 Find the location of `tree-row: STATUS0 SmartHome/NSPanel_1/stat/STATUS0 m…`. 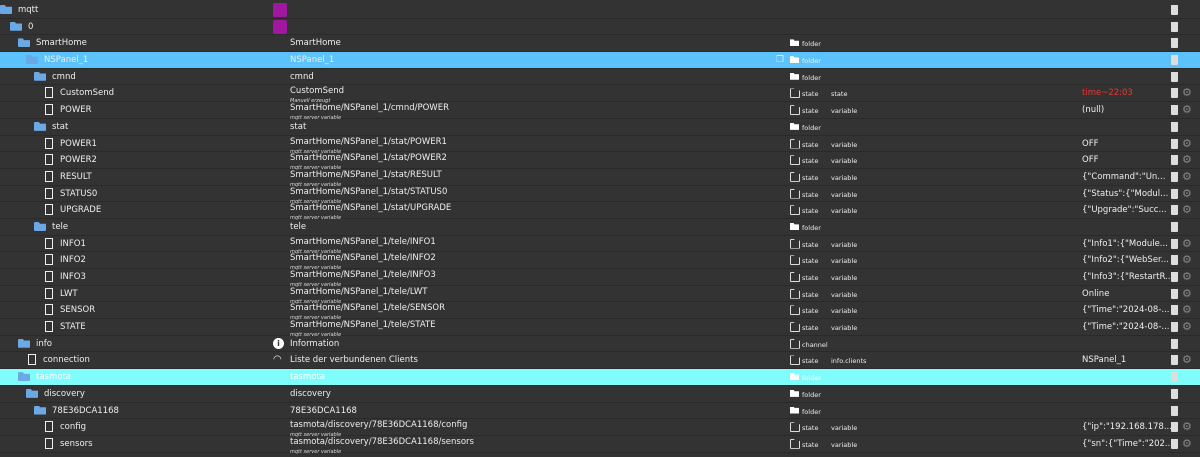

tree-row: STATUS0 SmartHome/NSPanel_1/stat/STATUS0 m… is located at coordinates (600, 195).